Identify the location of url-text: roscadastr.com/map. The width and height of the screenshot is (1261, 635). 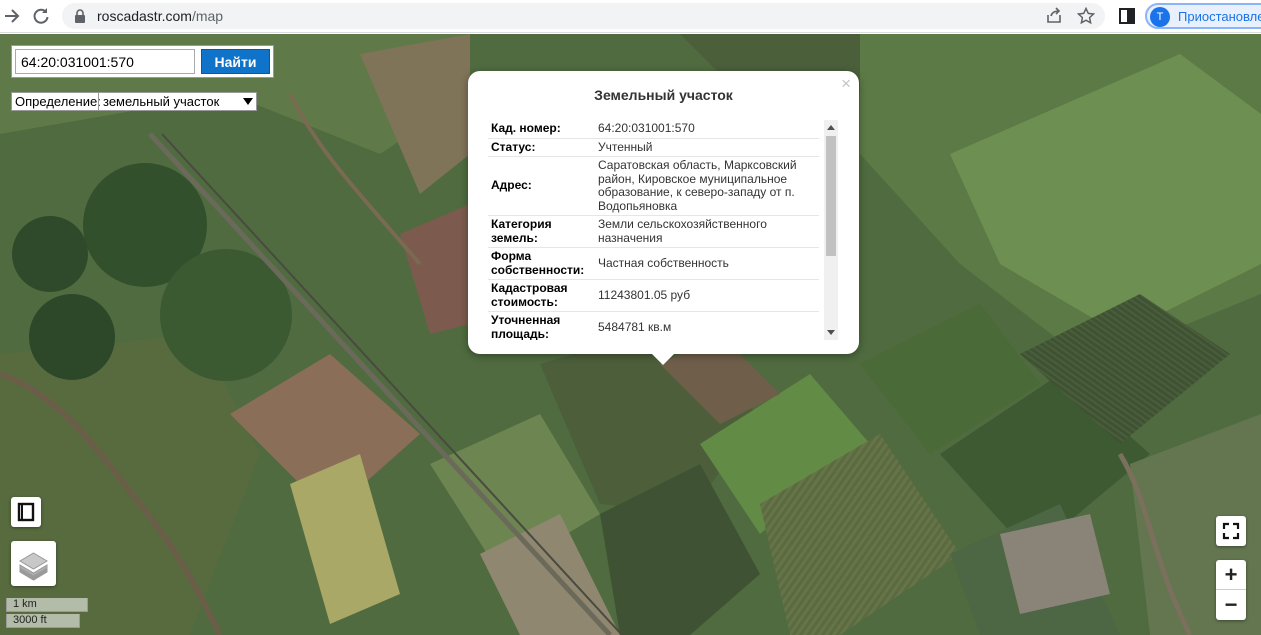
(160, 16).